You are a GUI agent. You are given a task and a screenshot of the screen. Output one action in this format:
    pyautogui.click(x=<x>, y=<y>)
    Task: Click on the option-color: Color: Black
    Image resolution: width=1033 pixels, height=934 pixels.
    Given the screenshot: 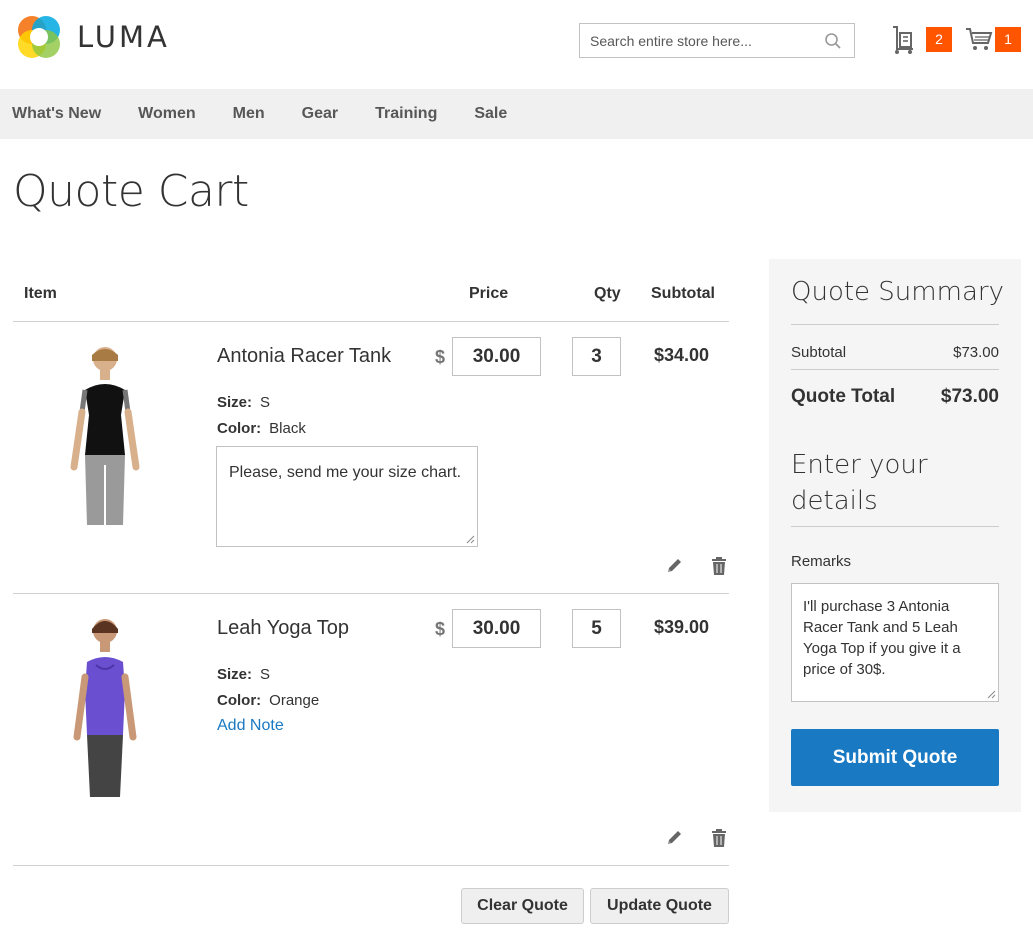 What is the action you would take?
    pyautogui.click(x=261, y=428)
    